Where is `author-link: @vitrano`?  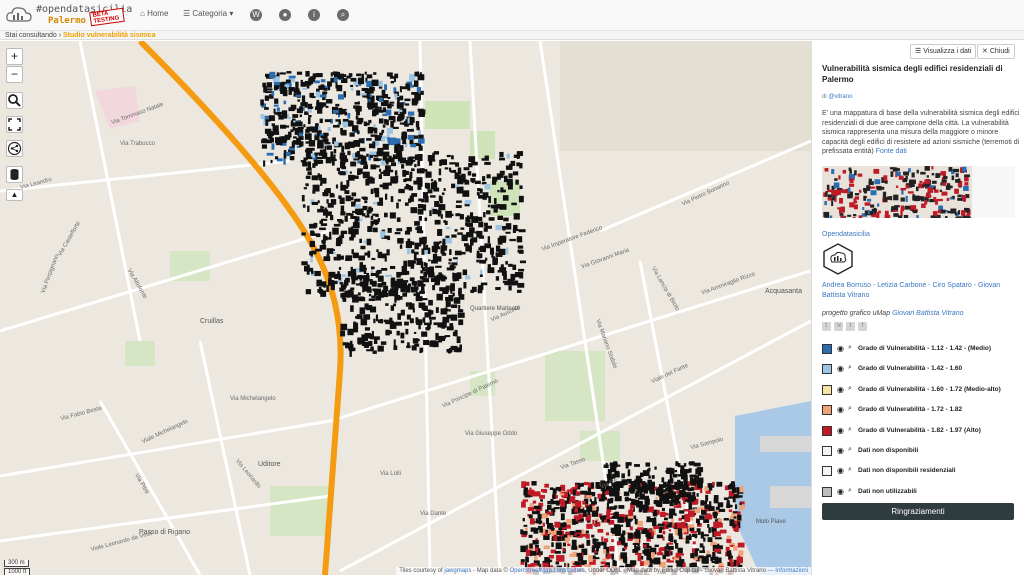 author-link: @vitrano is located at coordinates (840, 97).